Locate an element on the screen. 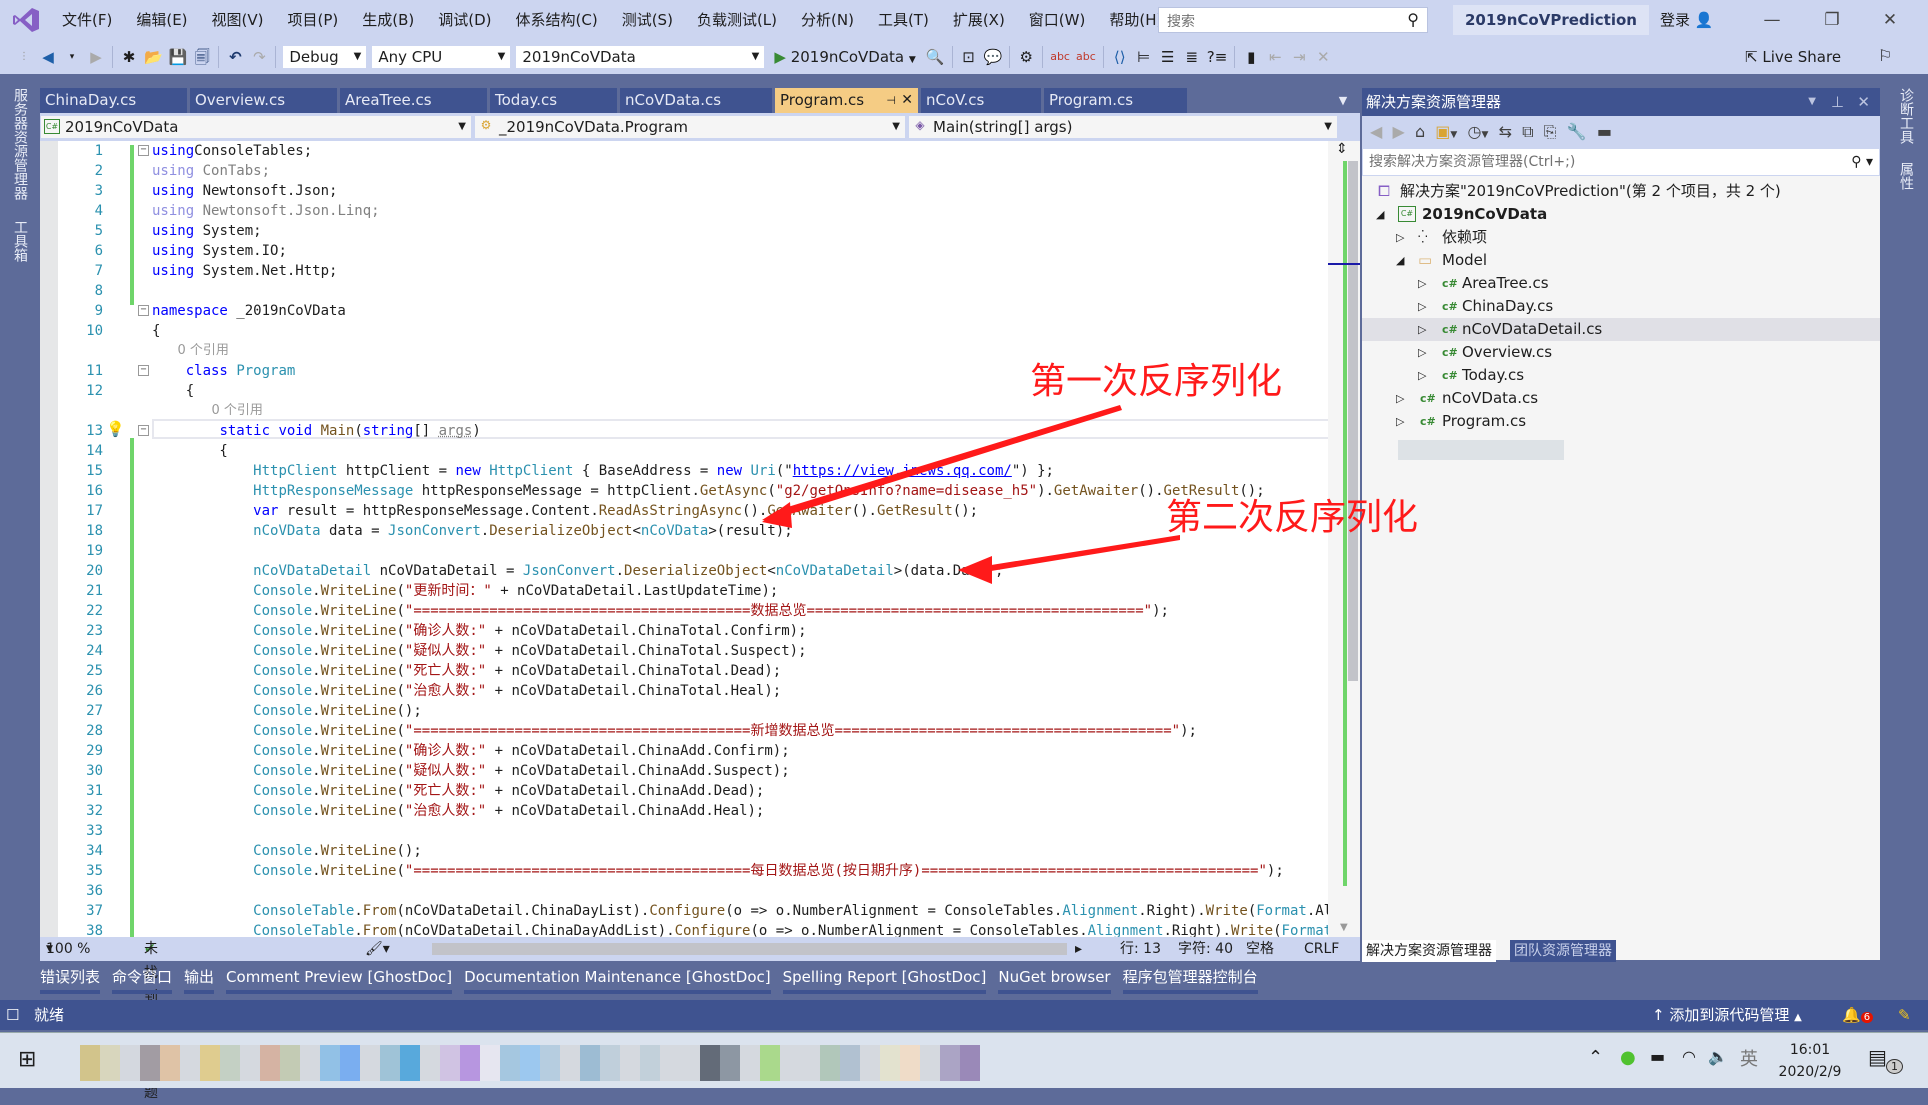  tab-program-active: Program.cs ⊣ ✕ is located at coordinates (846, 100).